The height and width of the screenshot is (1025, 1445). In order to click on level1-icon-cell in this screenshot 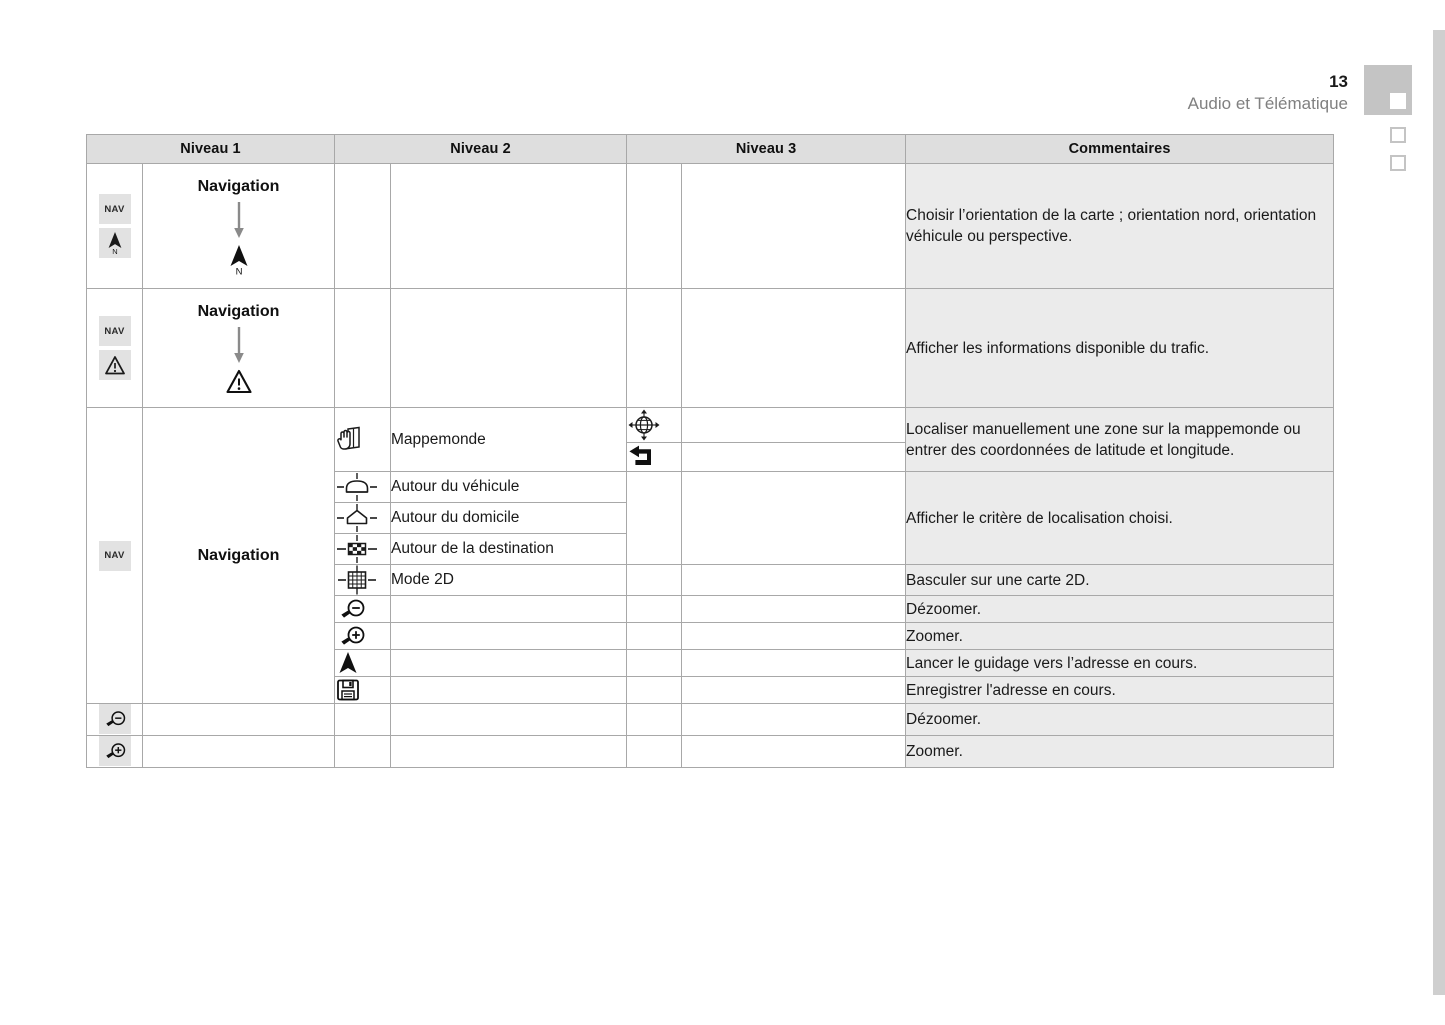, I will do `click(114, 751)`.